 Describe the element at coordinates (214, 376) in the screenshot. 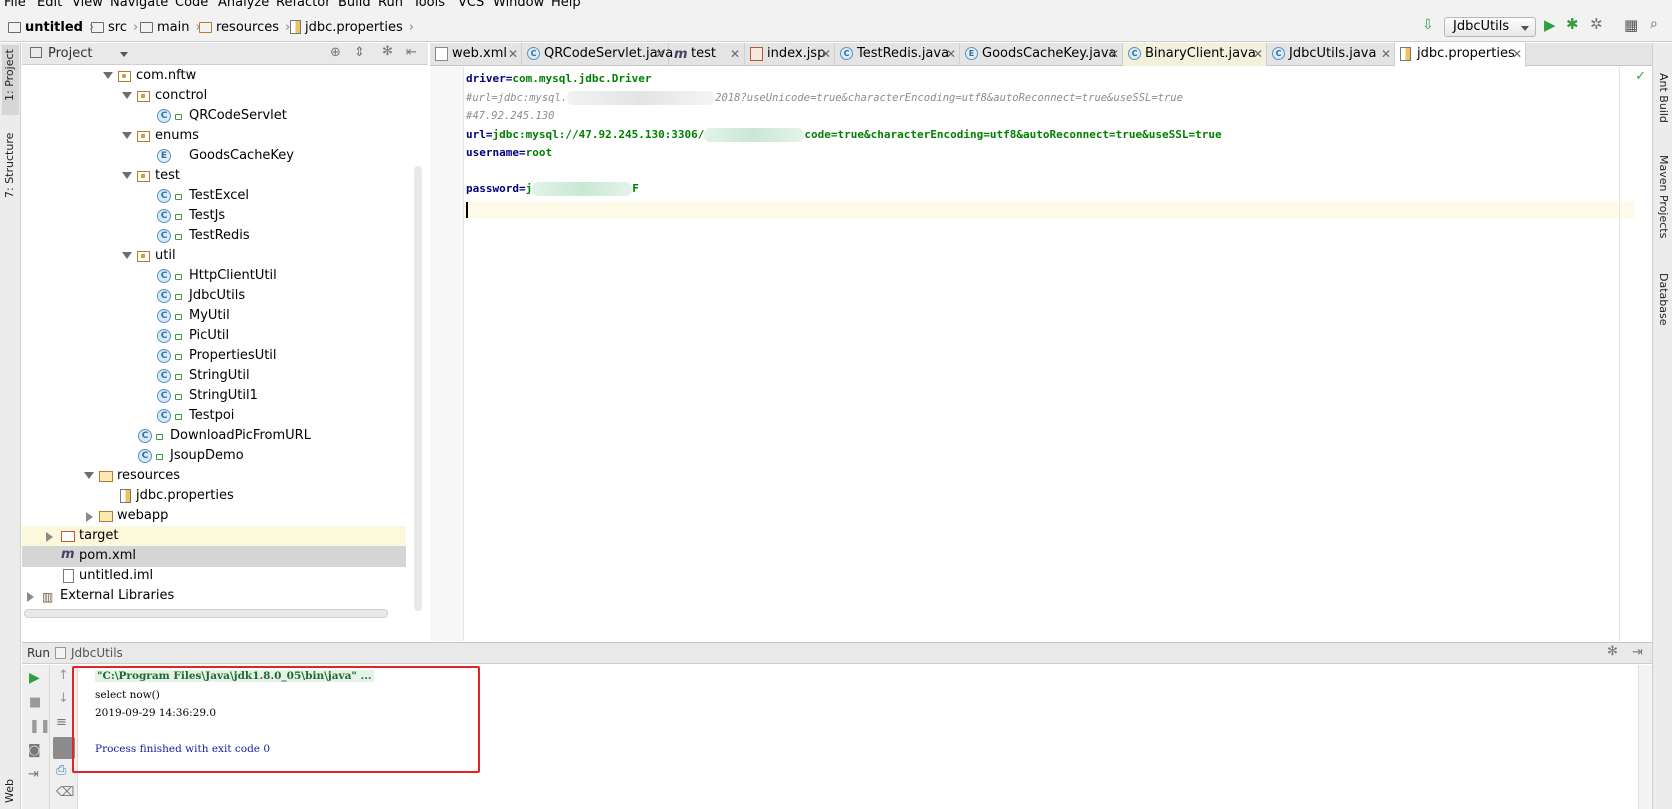

I see `tree-item: C StringUtil` at that location.